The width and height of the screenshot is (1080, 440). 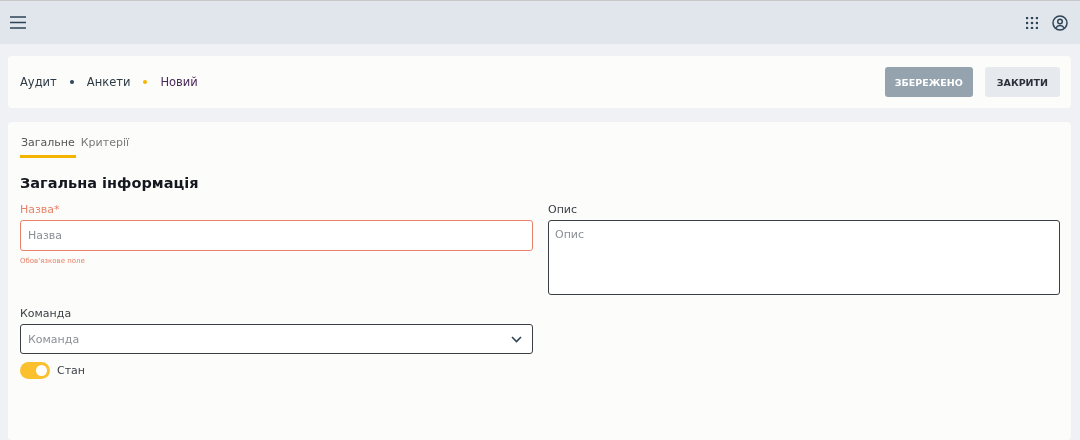 I want to click on tab: Критерії, so click(x=104, y=146).